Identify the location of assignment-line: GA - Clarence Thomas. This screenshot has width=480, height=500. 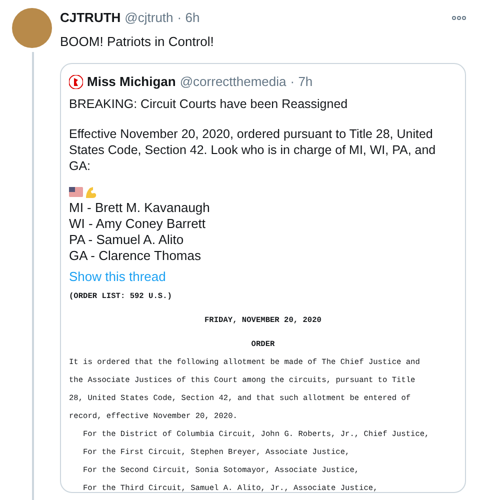
(135, 256).